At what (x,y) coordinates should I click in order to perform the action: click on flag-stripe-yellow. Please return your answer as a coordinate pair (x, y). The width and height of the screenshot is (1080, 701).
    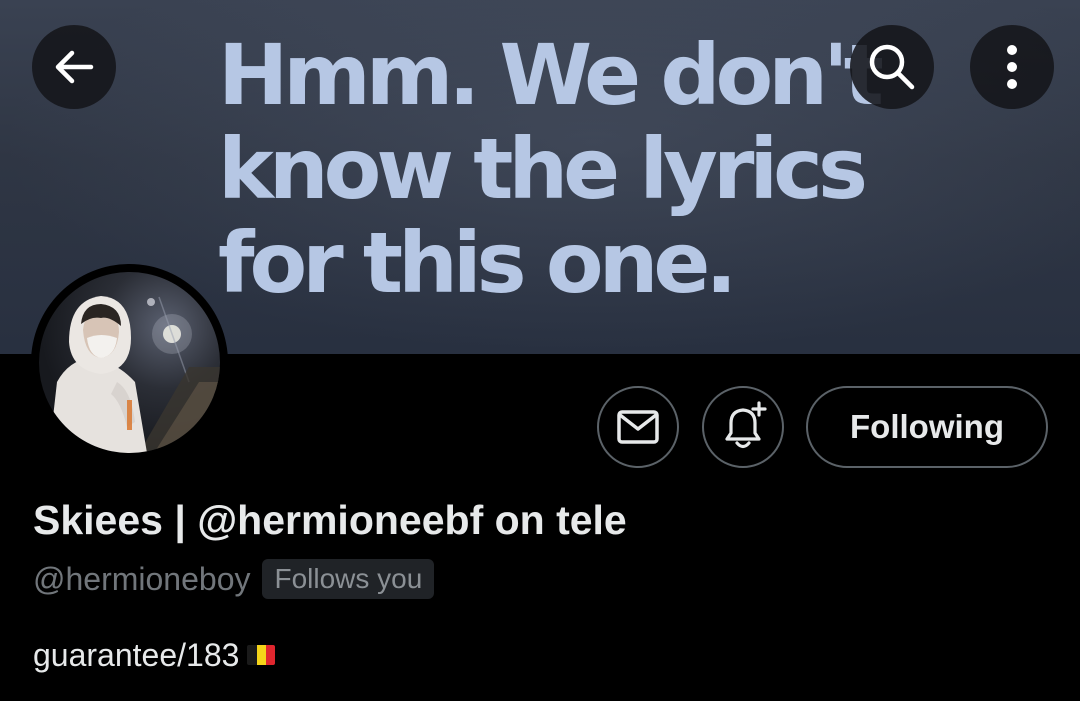
    Looking at the image, I should click on (261, 655).